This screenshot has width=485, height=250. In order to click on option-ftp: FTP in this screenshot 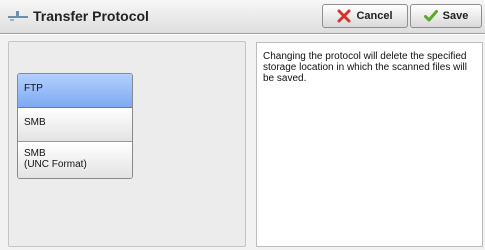, I will do `click(75, 91)`.